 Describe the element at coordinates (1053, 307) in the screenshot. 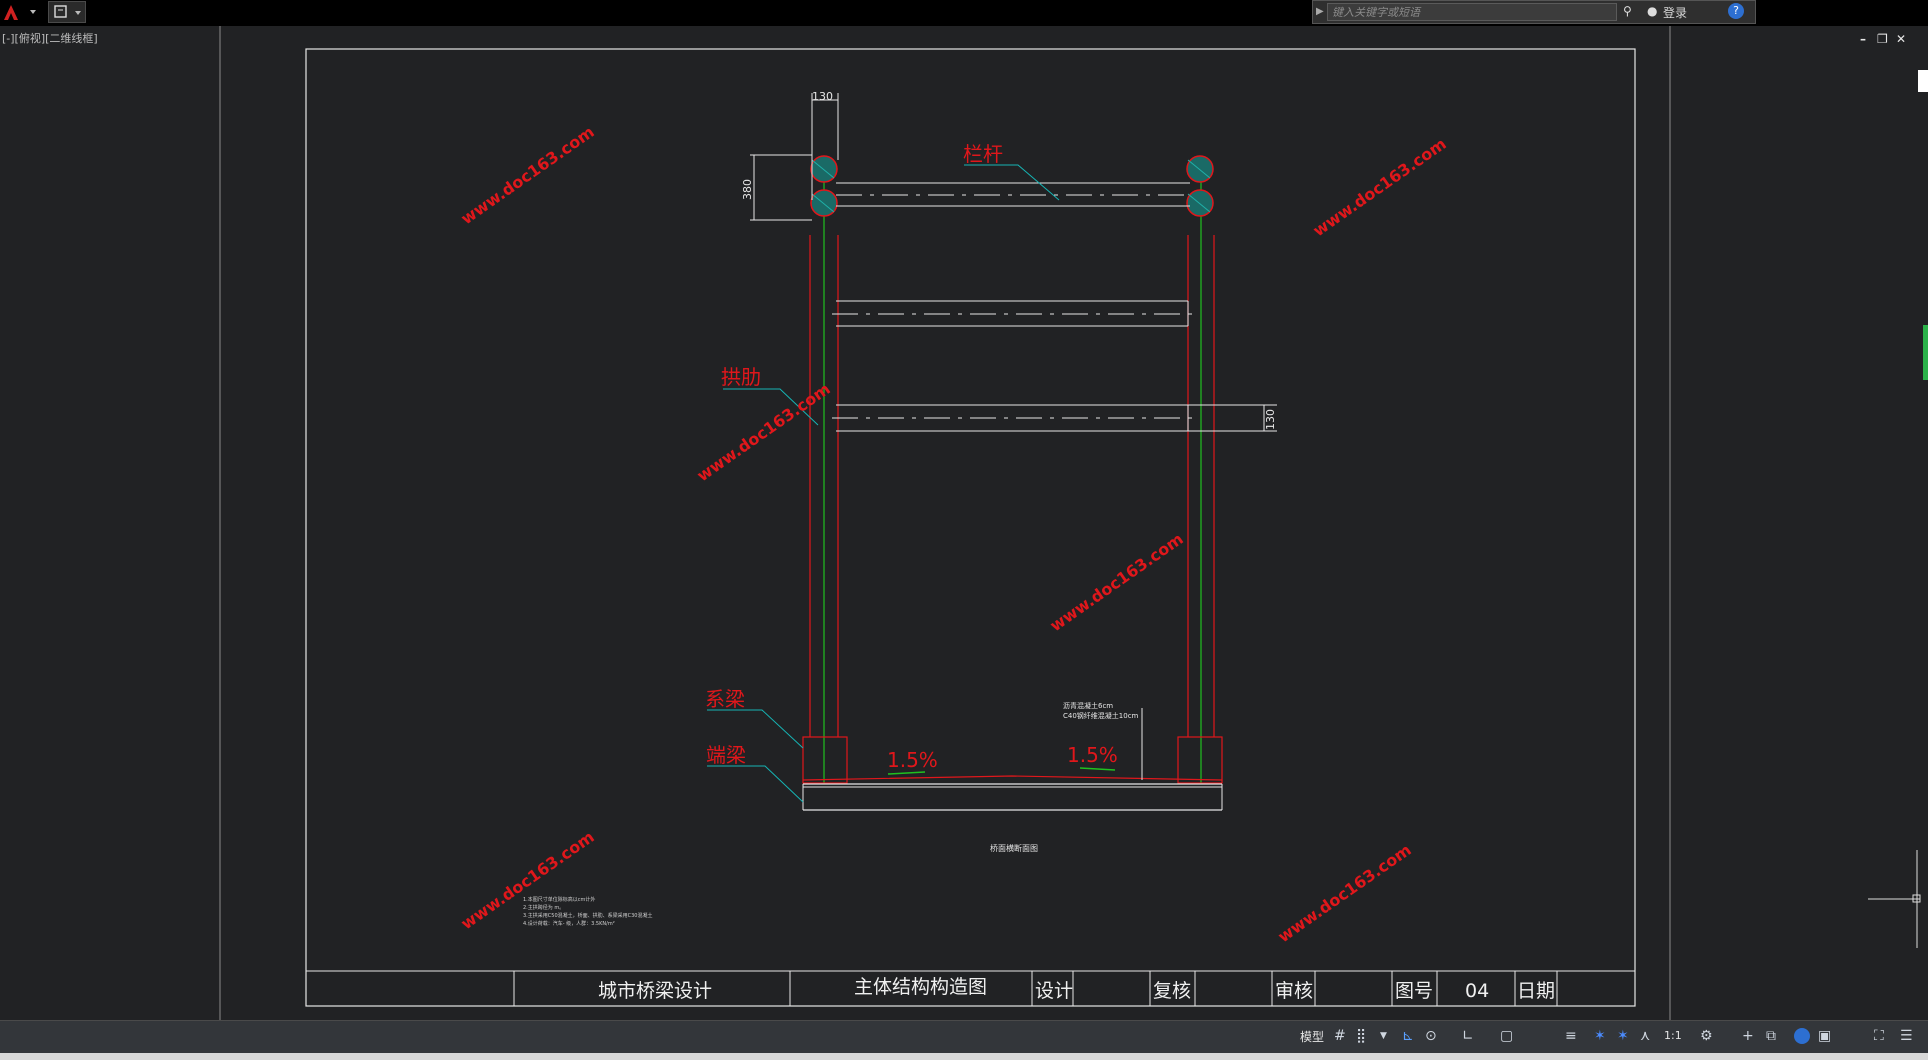

I see `cross-beams` at that location.